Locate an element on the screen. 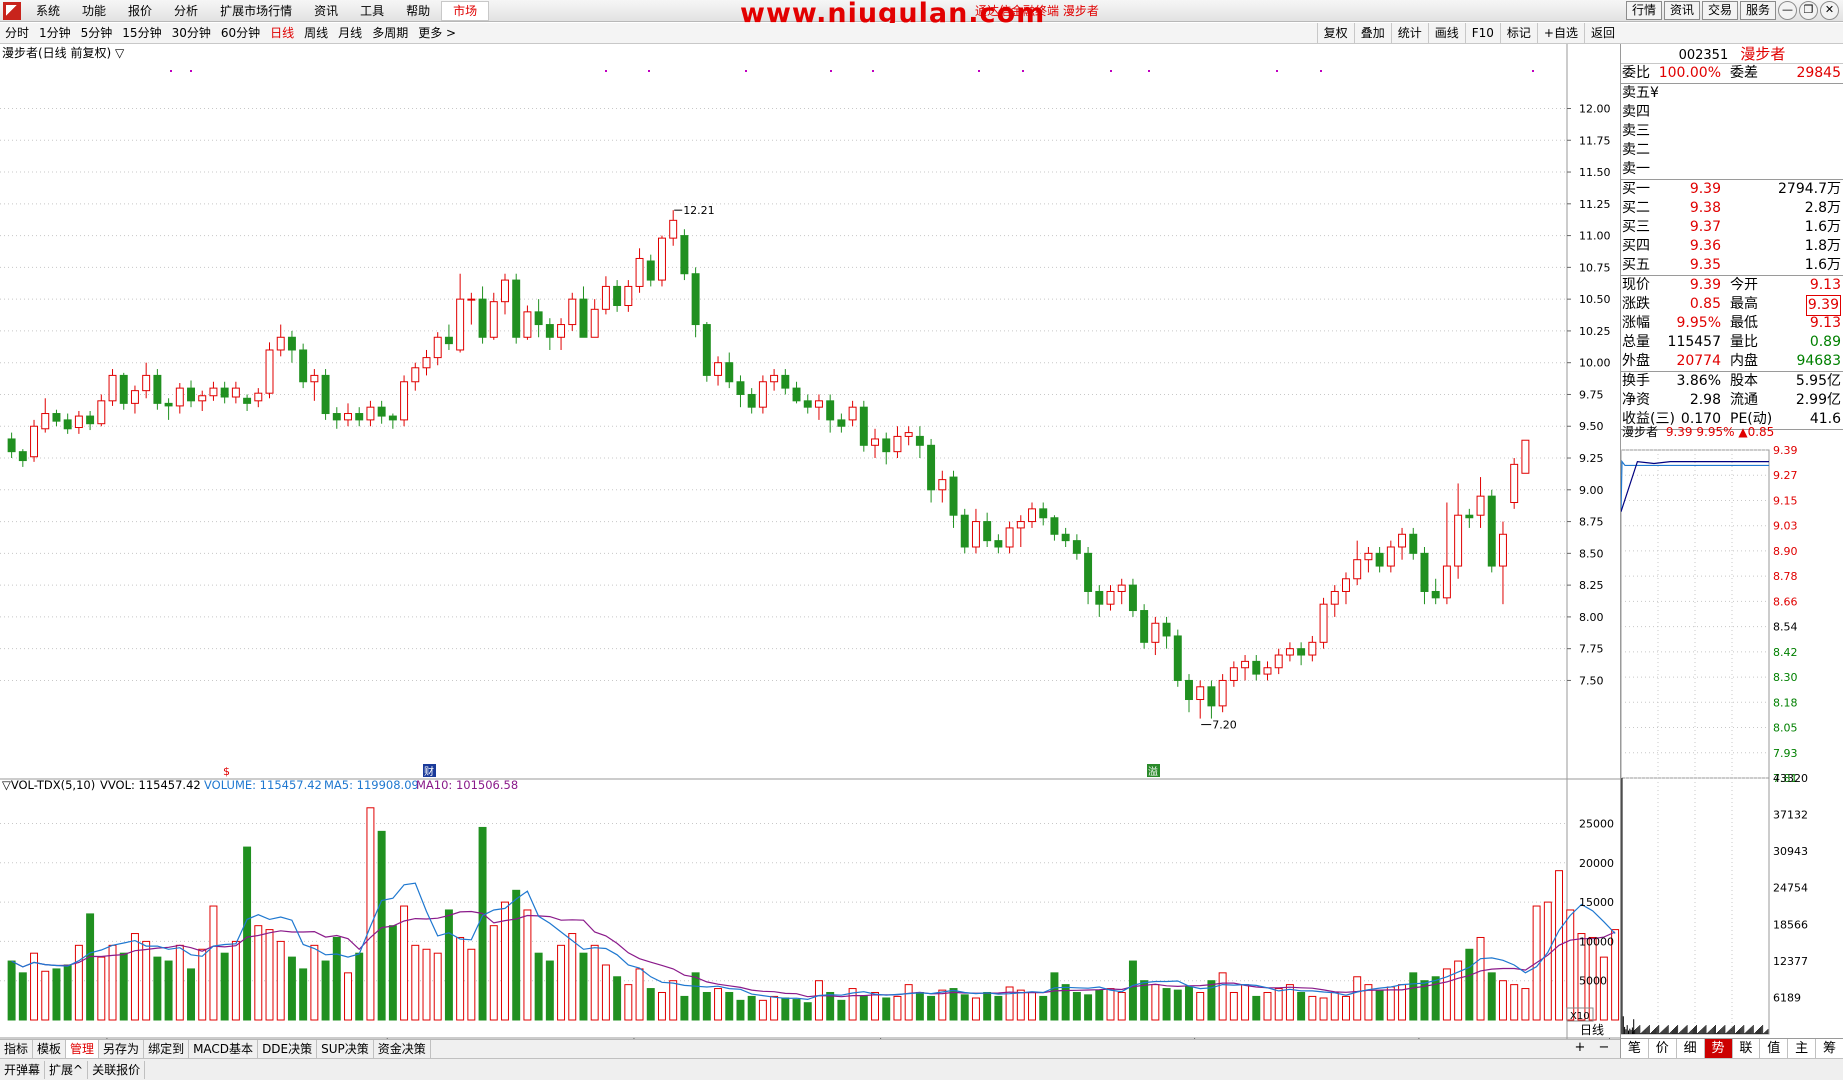 Image resolution: width=1843 pixels, height=1080 pixels. menu-item-function: 功能 is located at coordinates (94, 11).